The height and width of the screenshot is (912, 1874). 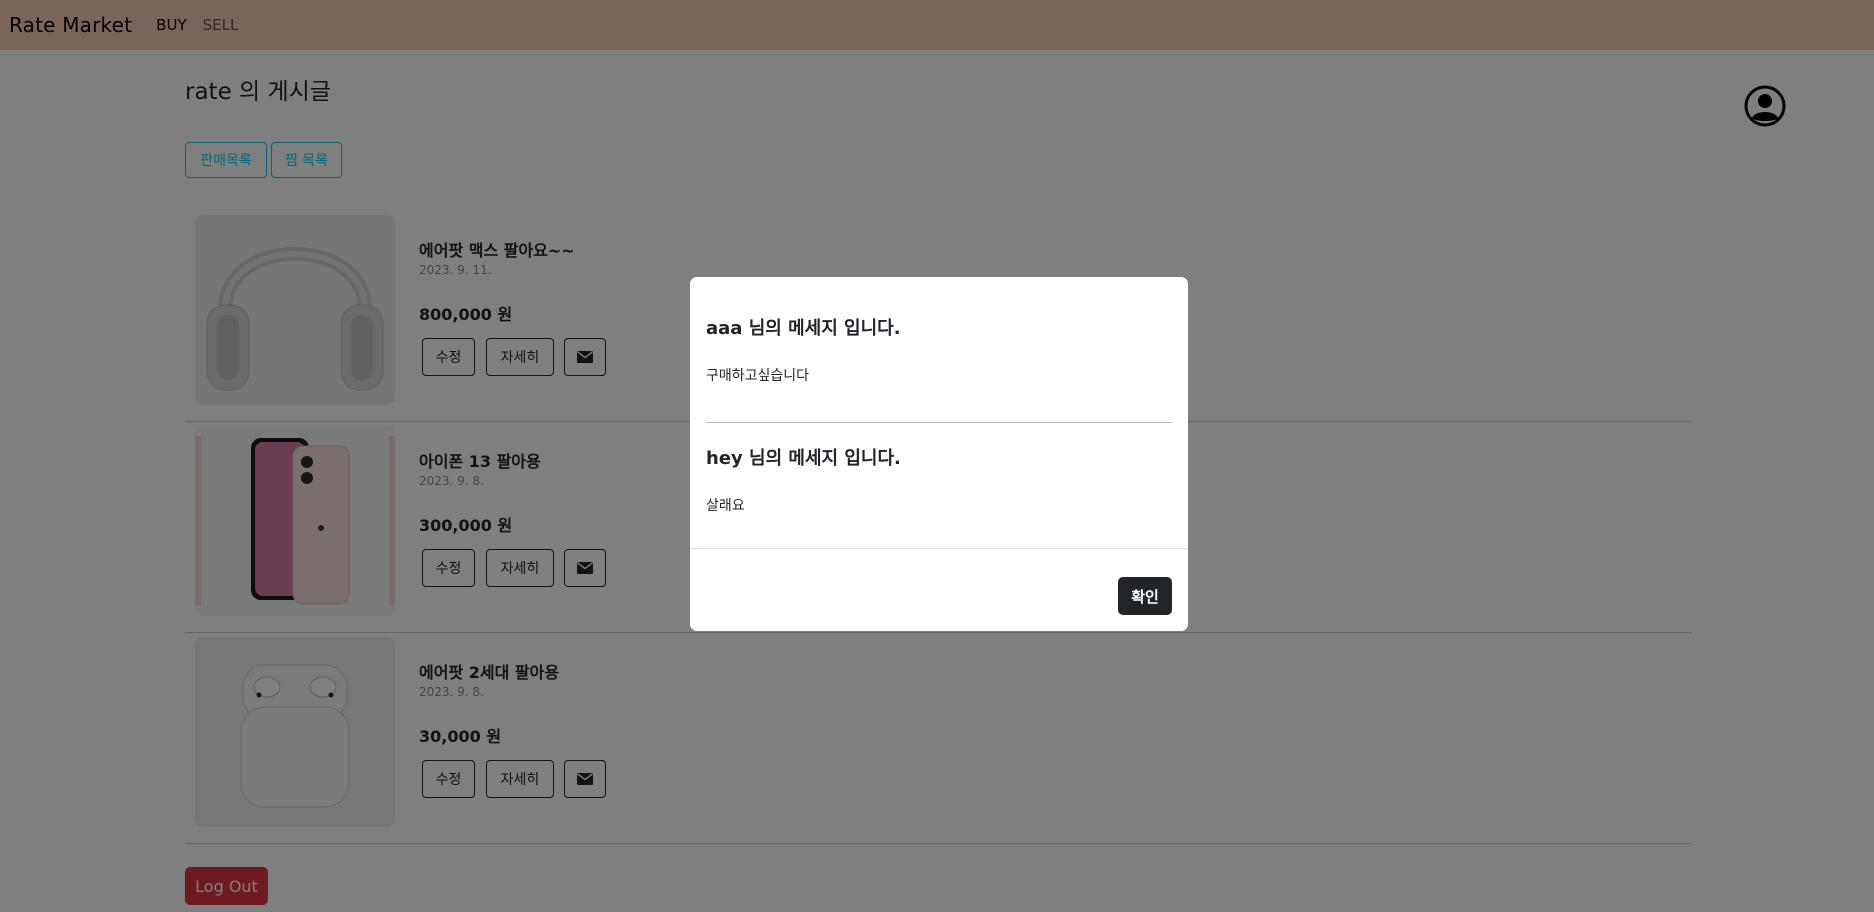 I want to click on message-block: aaa 님의 메세지 입니다. 구매하고싶습니다, so click(x=939, y=349).